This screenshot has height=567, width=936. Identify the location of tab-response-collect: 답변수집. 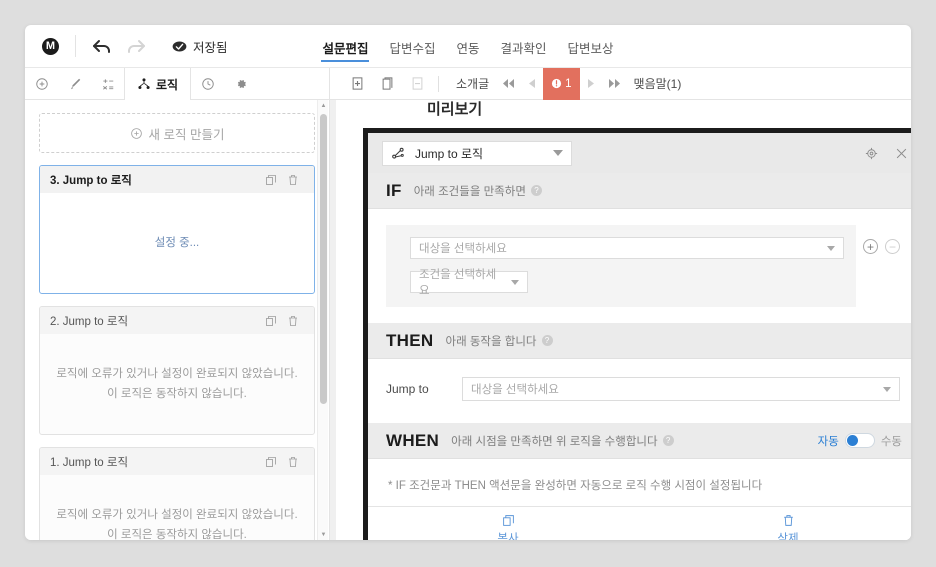
(412, 47).